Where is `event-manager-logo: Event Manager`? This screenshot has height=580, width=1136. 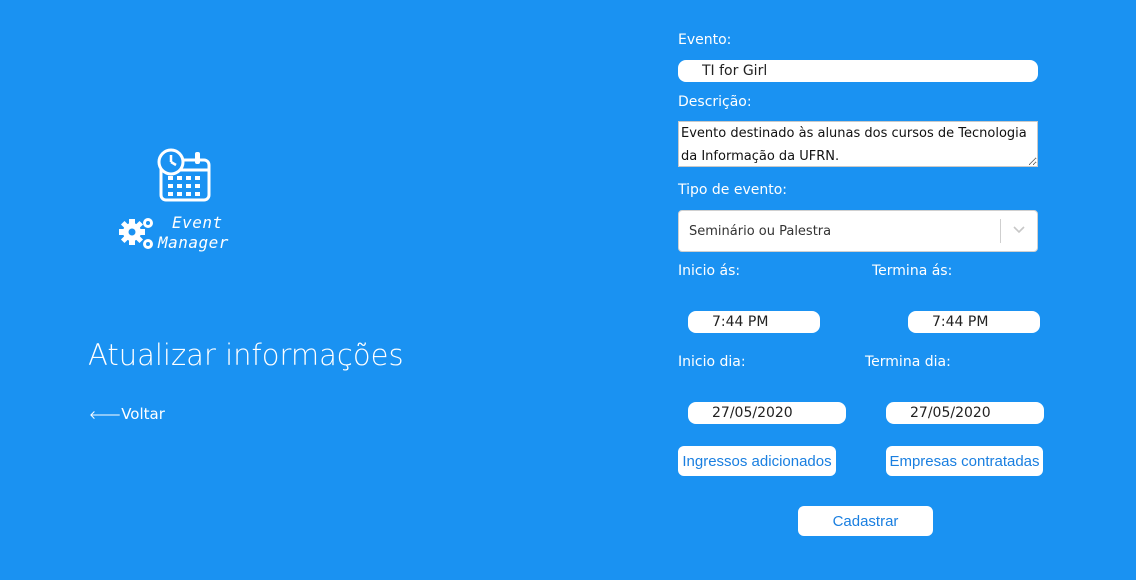 event-manager-logo: Event Manager is located at coordinates (182, 203).